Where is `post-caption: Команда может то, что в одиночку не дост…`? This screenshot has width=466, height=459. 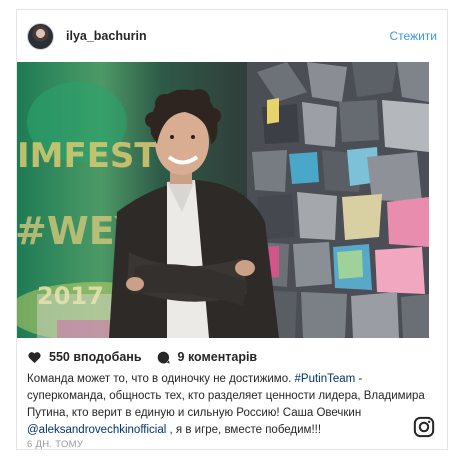 post-caption: Команда может то, что в одиночку не дост… is located at coordinates (227, 405).